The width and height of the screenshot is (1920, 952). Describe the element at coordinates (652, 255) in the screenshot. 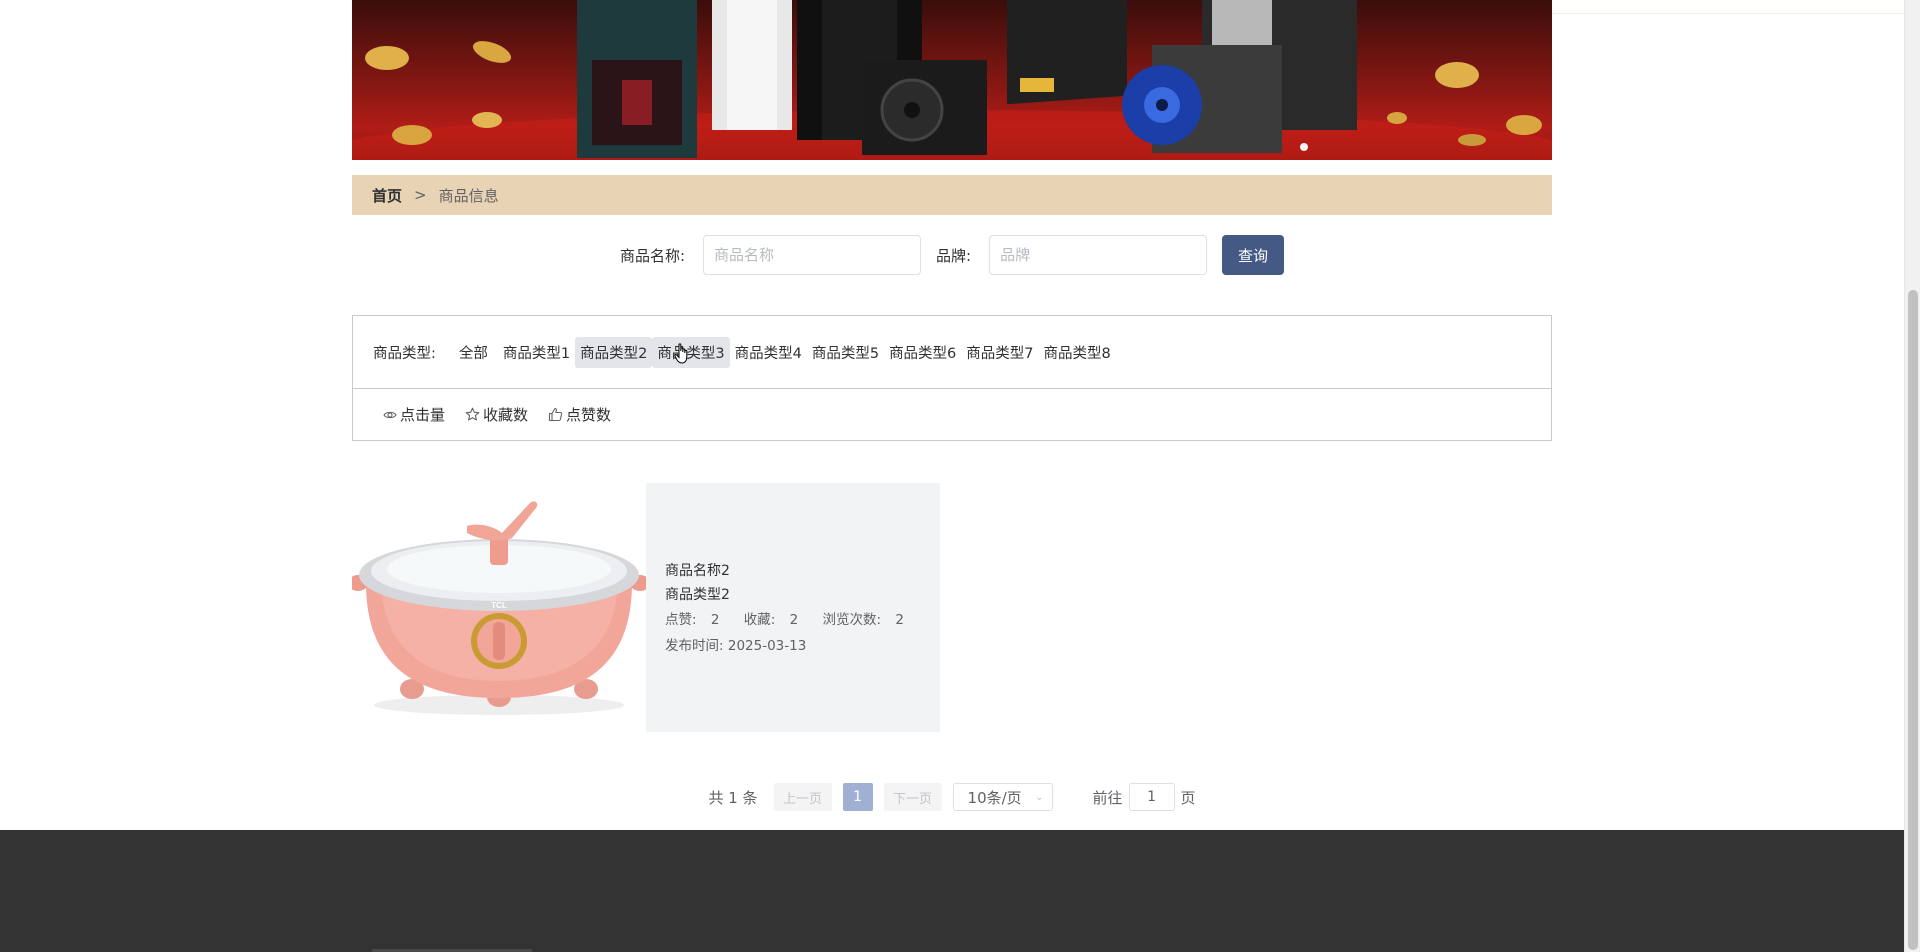

I see `product-name-label: 商品名称:` at that location.